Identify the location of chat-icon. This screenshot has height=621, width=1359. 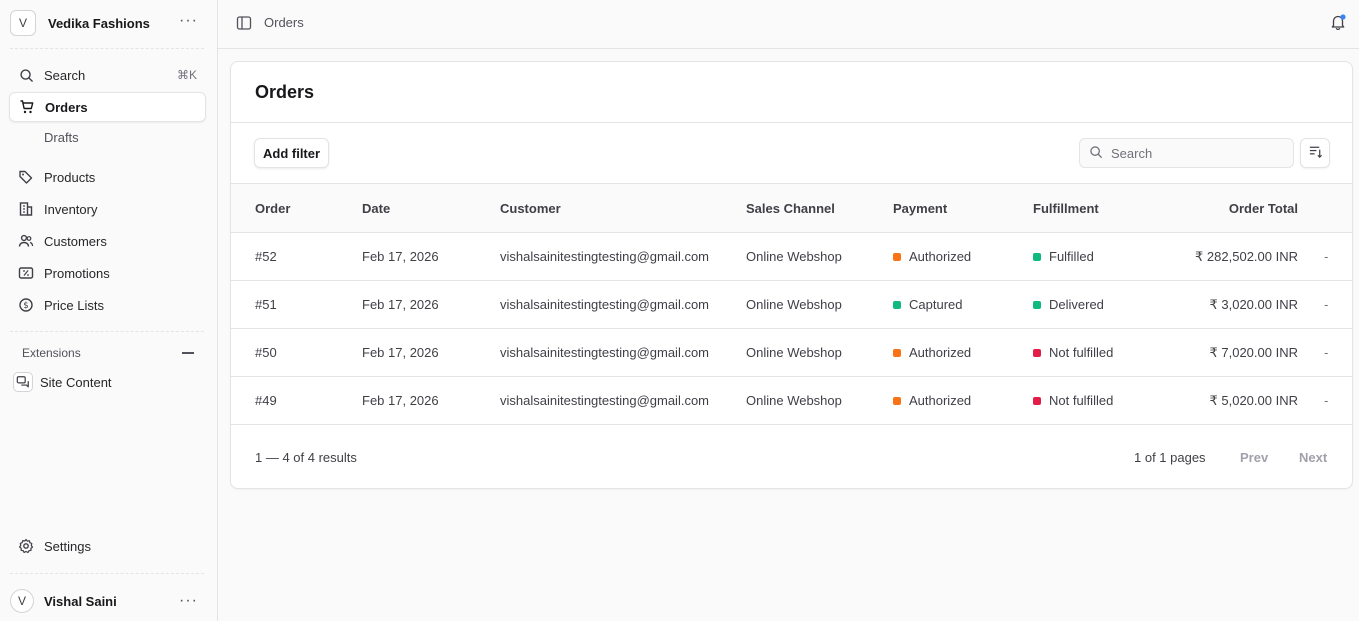
(23, 382).